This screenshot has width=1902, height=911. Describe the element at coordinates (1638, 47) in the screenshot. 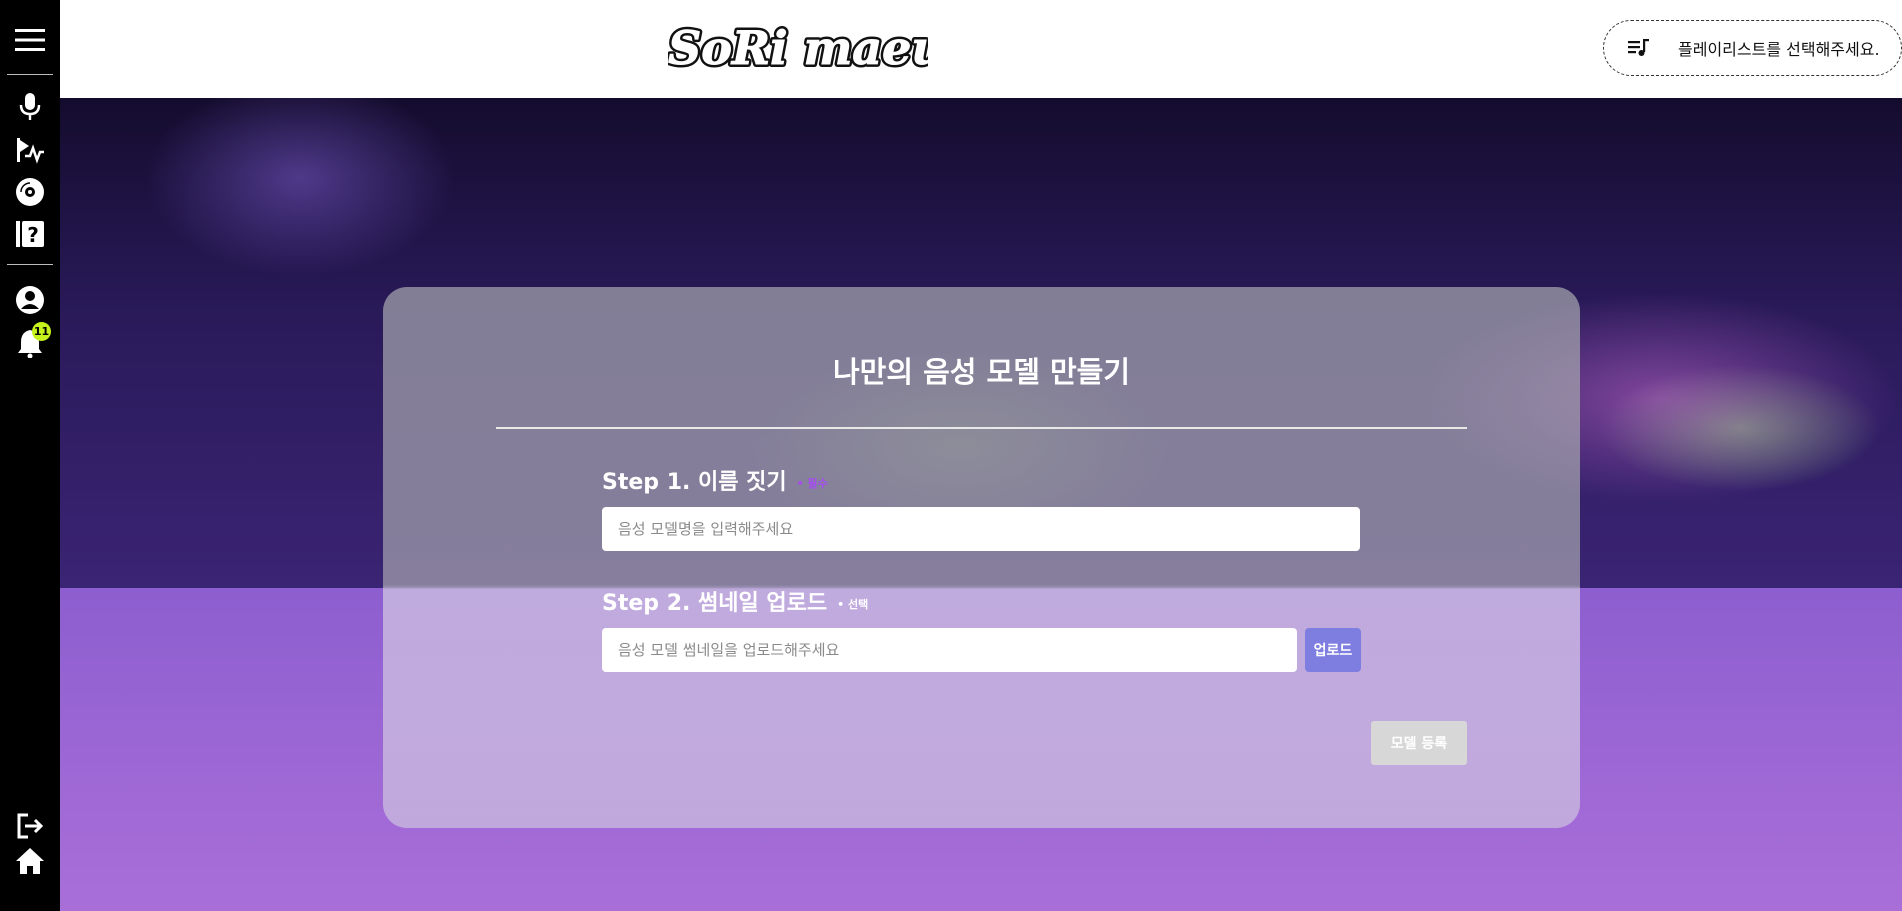

I see `playlist-icon` at that location.